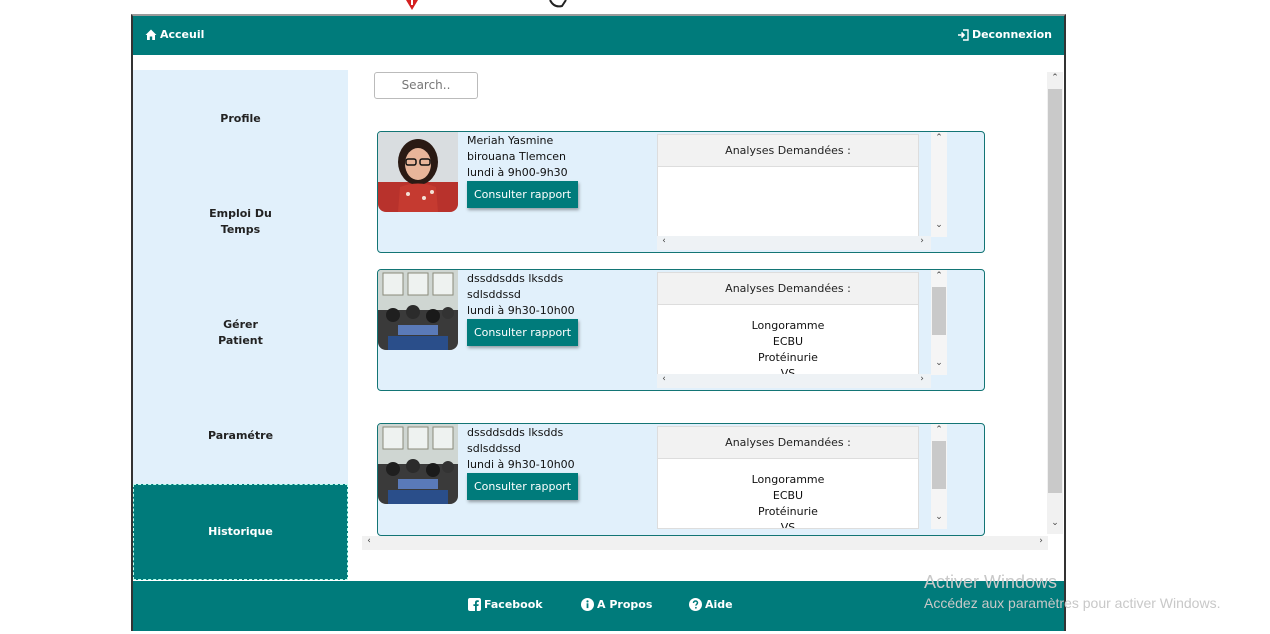  What do you see at coordinates (695, 604) in the screenshot?
I see `question-icon` at bounding box center [695, 604].